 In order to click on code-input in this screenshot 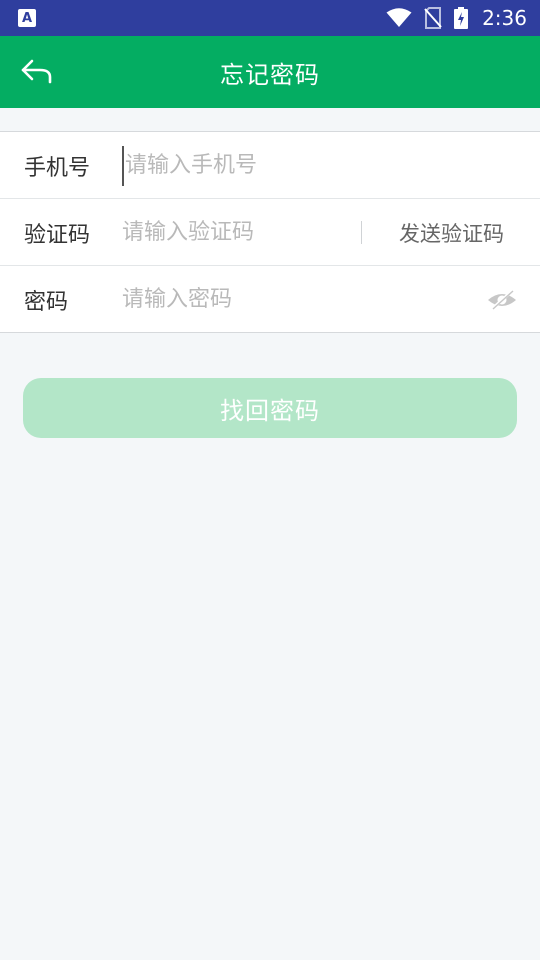, I will do `click(237, 232)`.